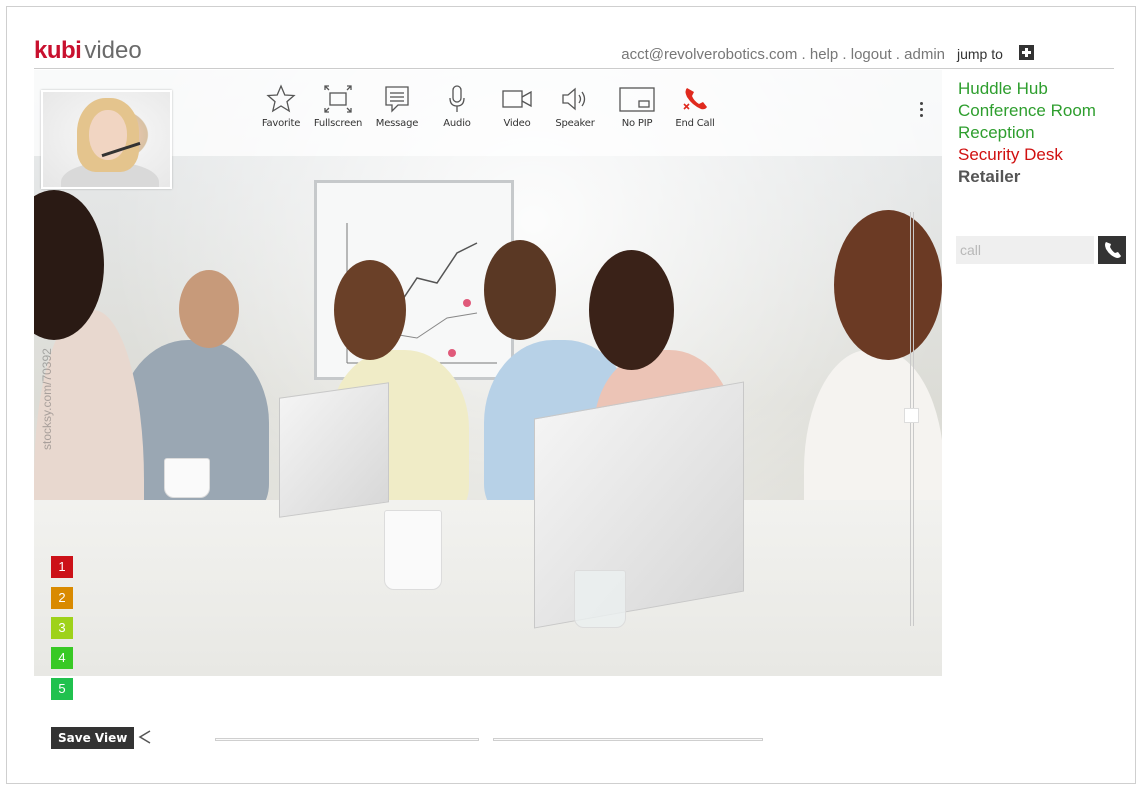 Image resolution: width=1141 pixels, height=789 pixels. I want to click on audio-button: Audio, so click(457, 105).